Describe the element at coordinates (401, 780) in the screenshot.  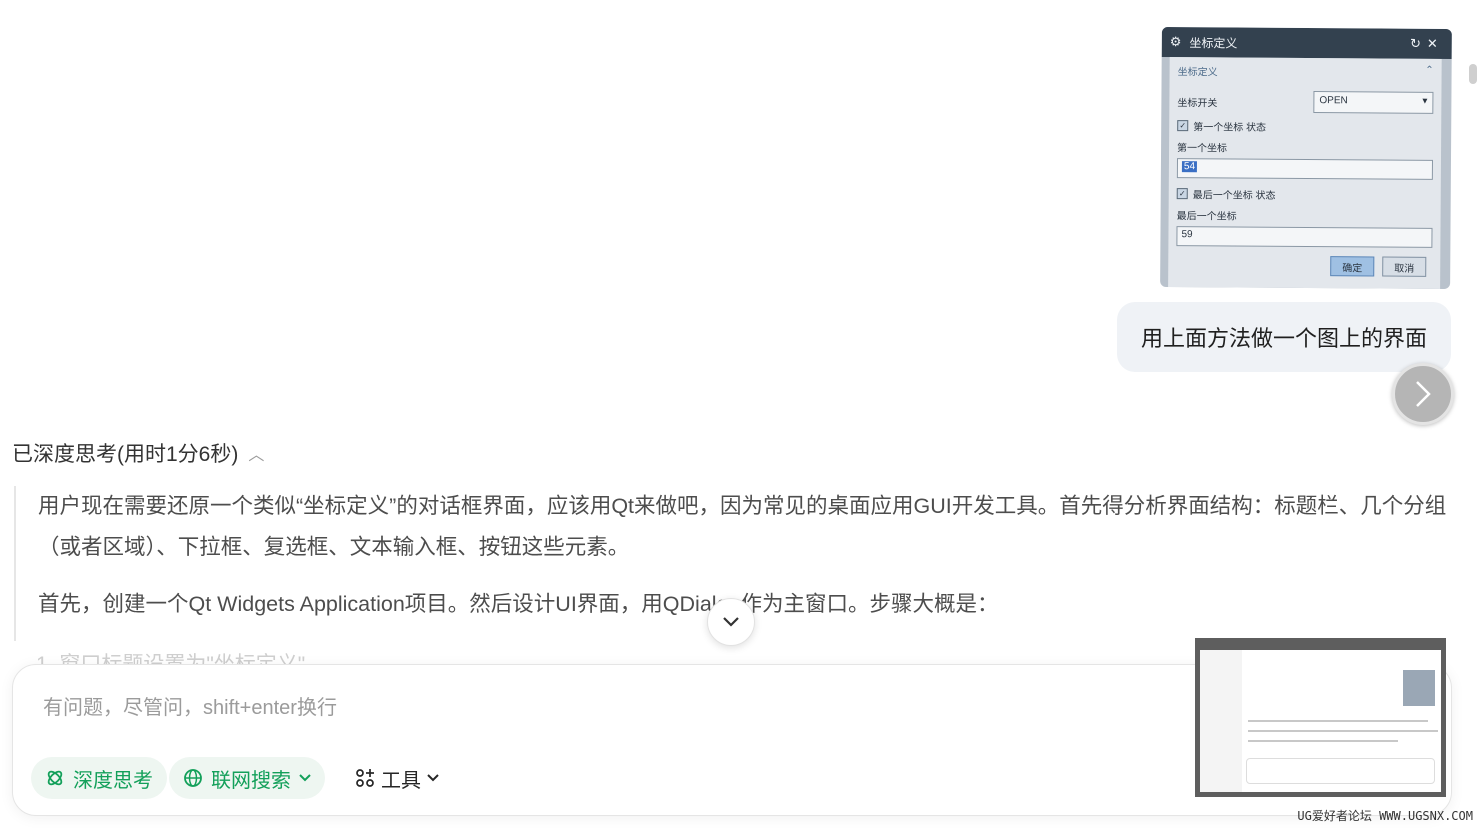
I see `tools-label: 工具` at that location.